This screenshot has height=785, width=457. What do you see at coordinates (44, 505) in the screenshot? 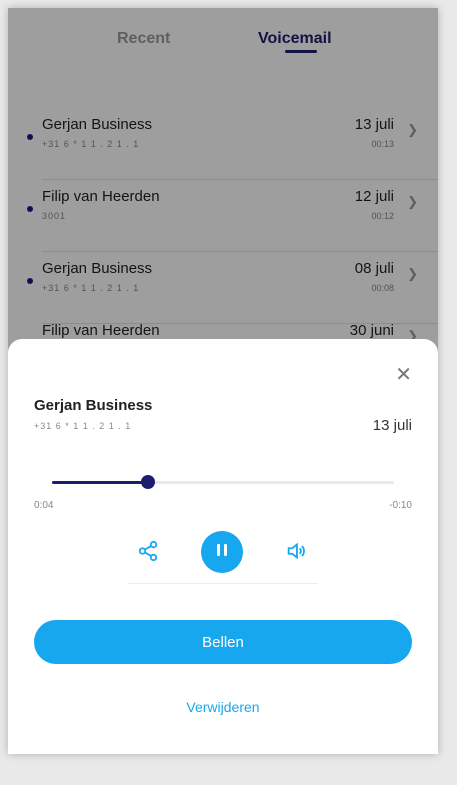
I see `time-elapsed: 0:04` at bounding box center [44, 505].